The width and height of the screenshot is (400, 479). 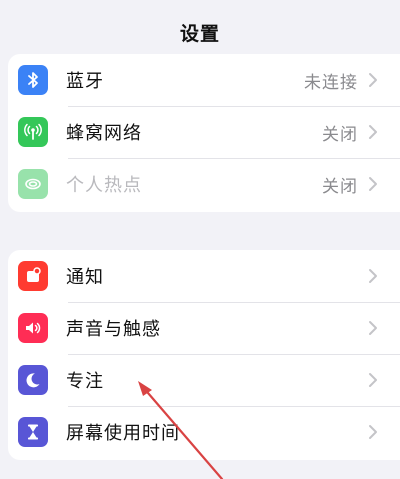 I want to click on row-label: 专注, so click(x=85, y=381).